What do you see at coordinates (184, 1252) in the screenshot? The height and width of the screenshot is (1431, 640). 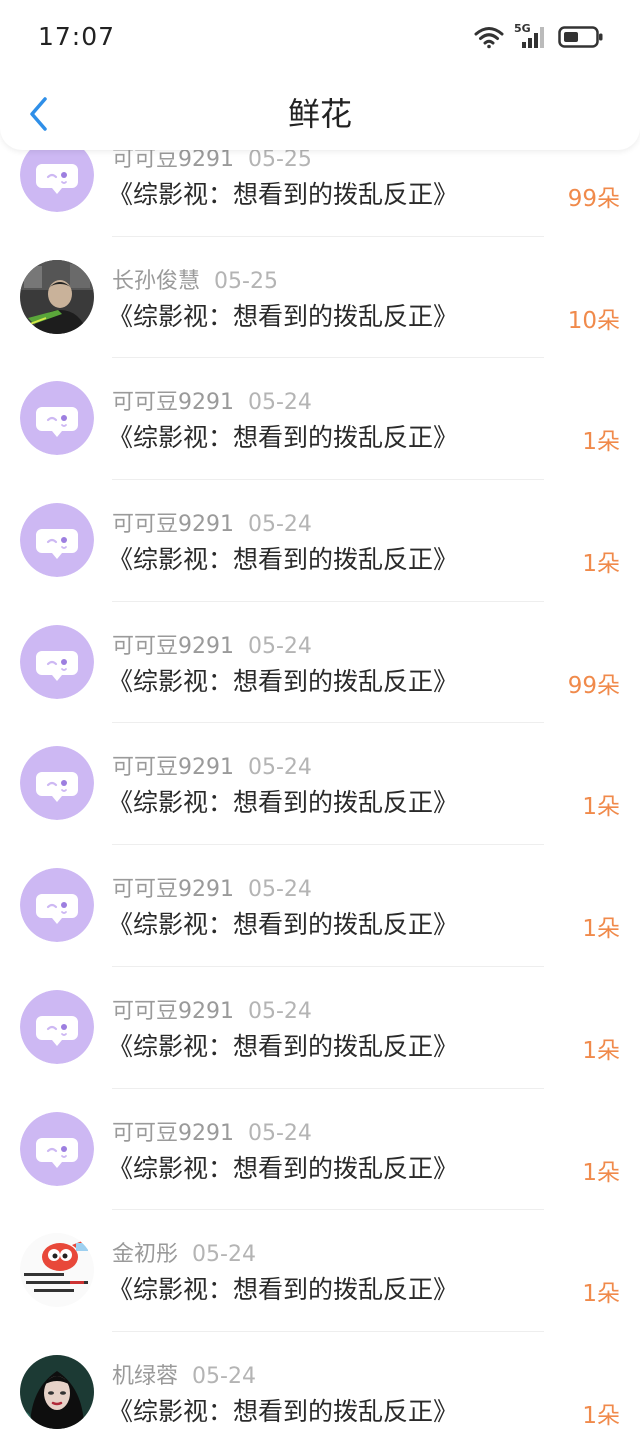 I see `gift-sender-line: 金初彤 05-24` at bounding box center [184, 1252].